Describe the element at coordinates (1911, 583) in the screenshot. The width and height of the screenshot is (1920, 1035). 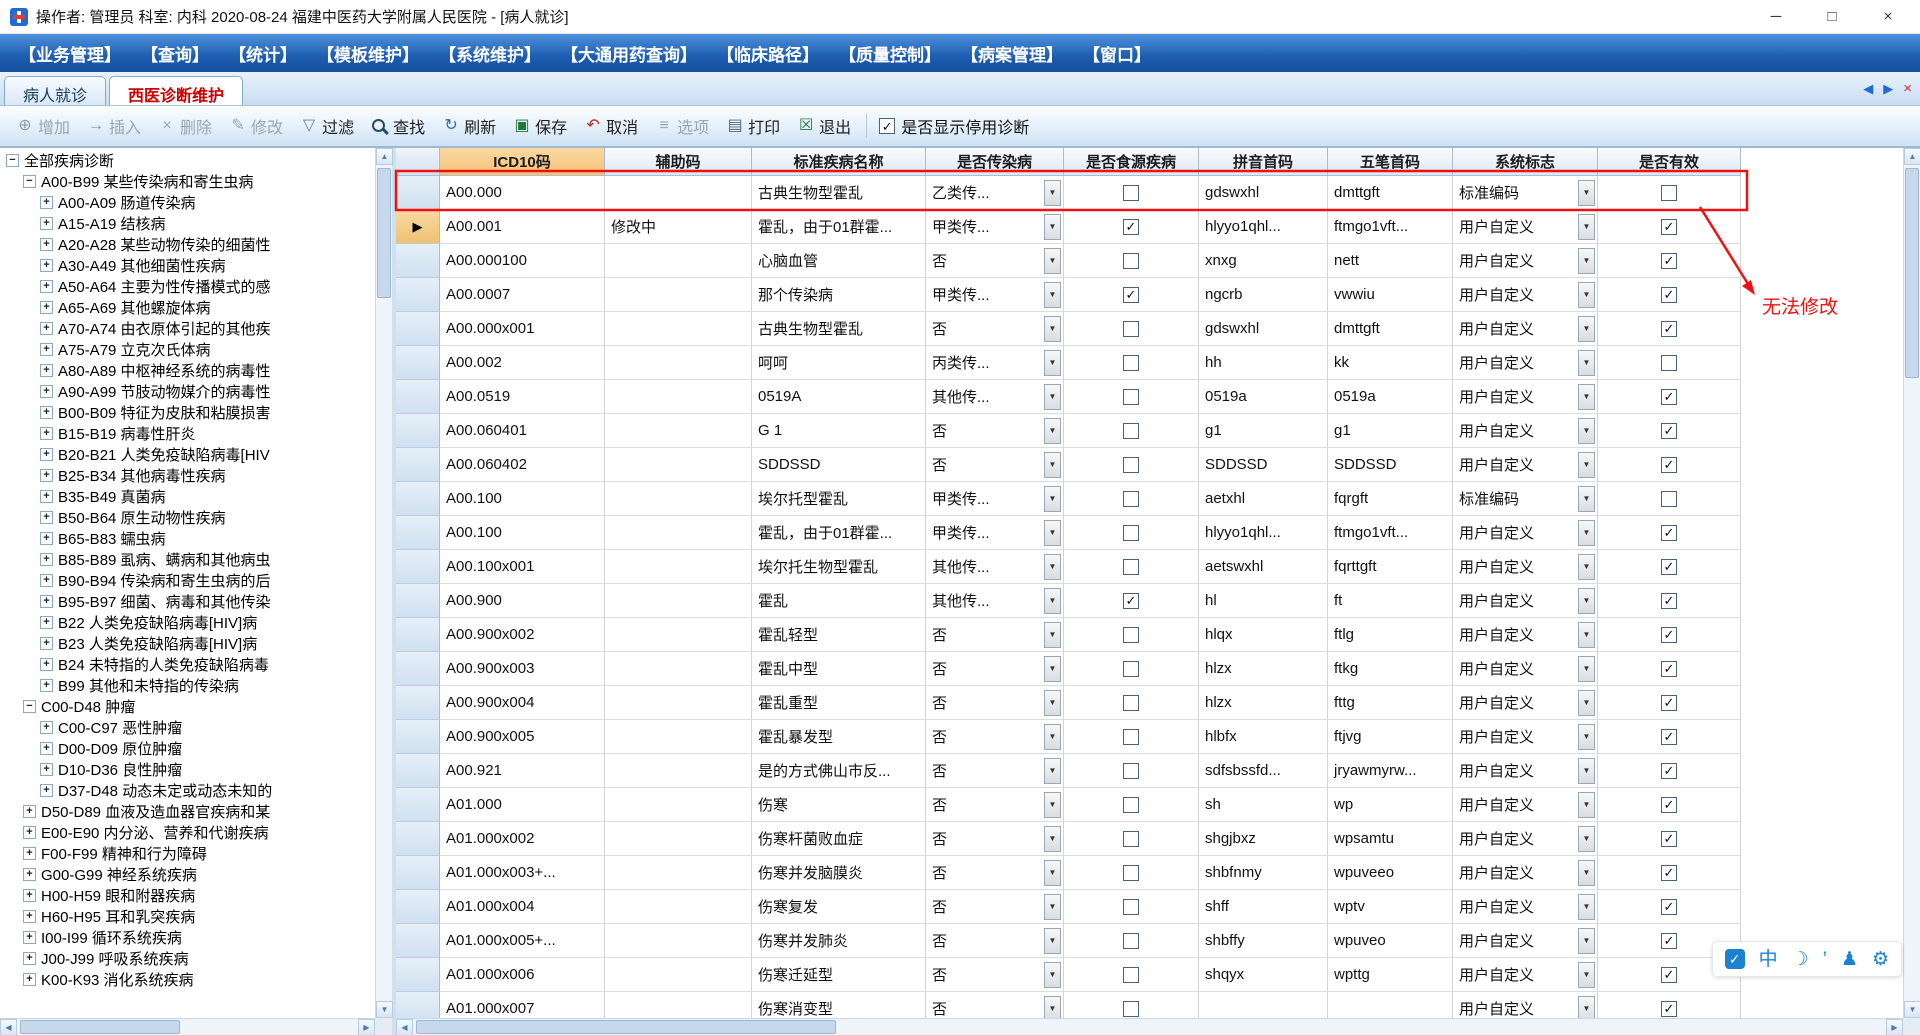
I see `grid-vertical-scrollbar: ▲ ▼` at that location.